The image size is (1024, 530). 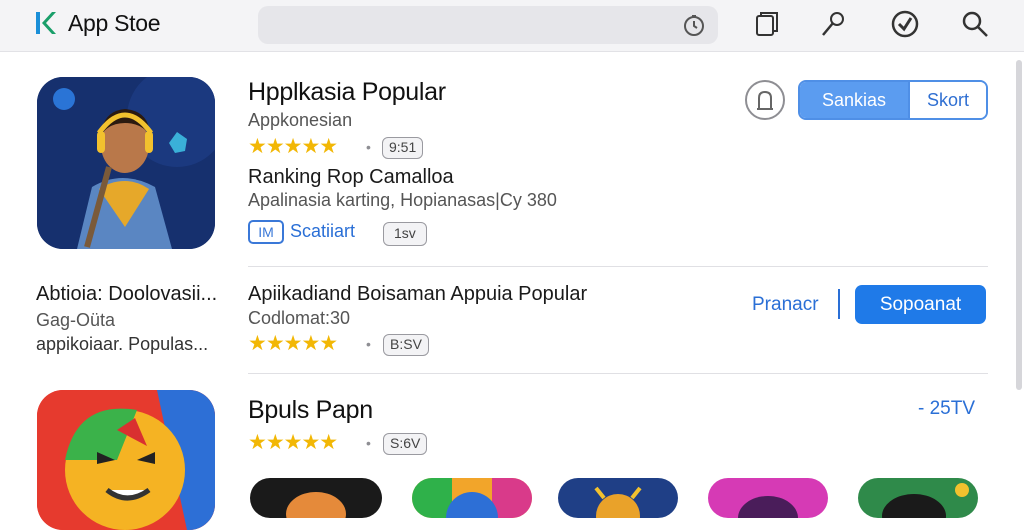 What do you see at coordinates (1019, 225) in the screenshot?
I see `scrollbar` at bounding box center [1019, 225].